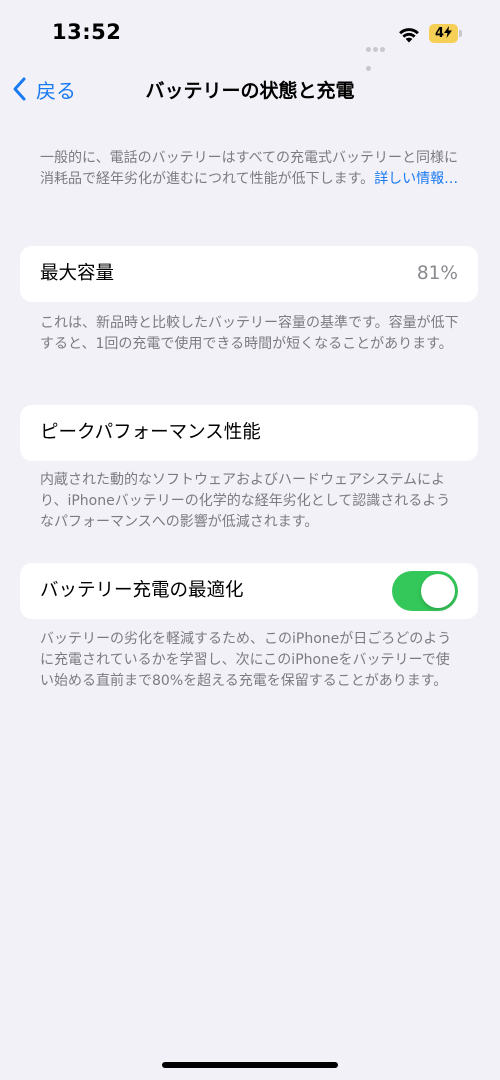 This screenshot has width=500, height=1080. What do you see at coordinates (150, 432) in the screenshot?
I see `peak-performance-label: ピークパフォーマンス性能` at bounding box center [150, 432].